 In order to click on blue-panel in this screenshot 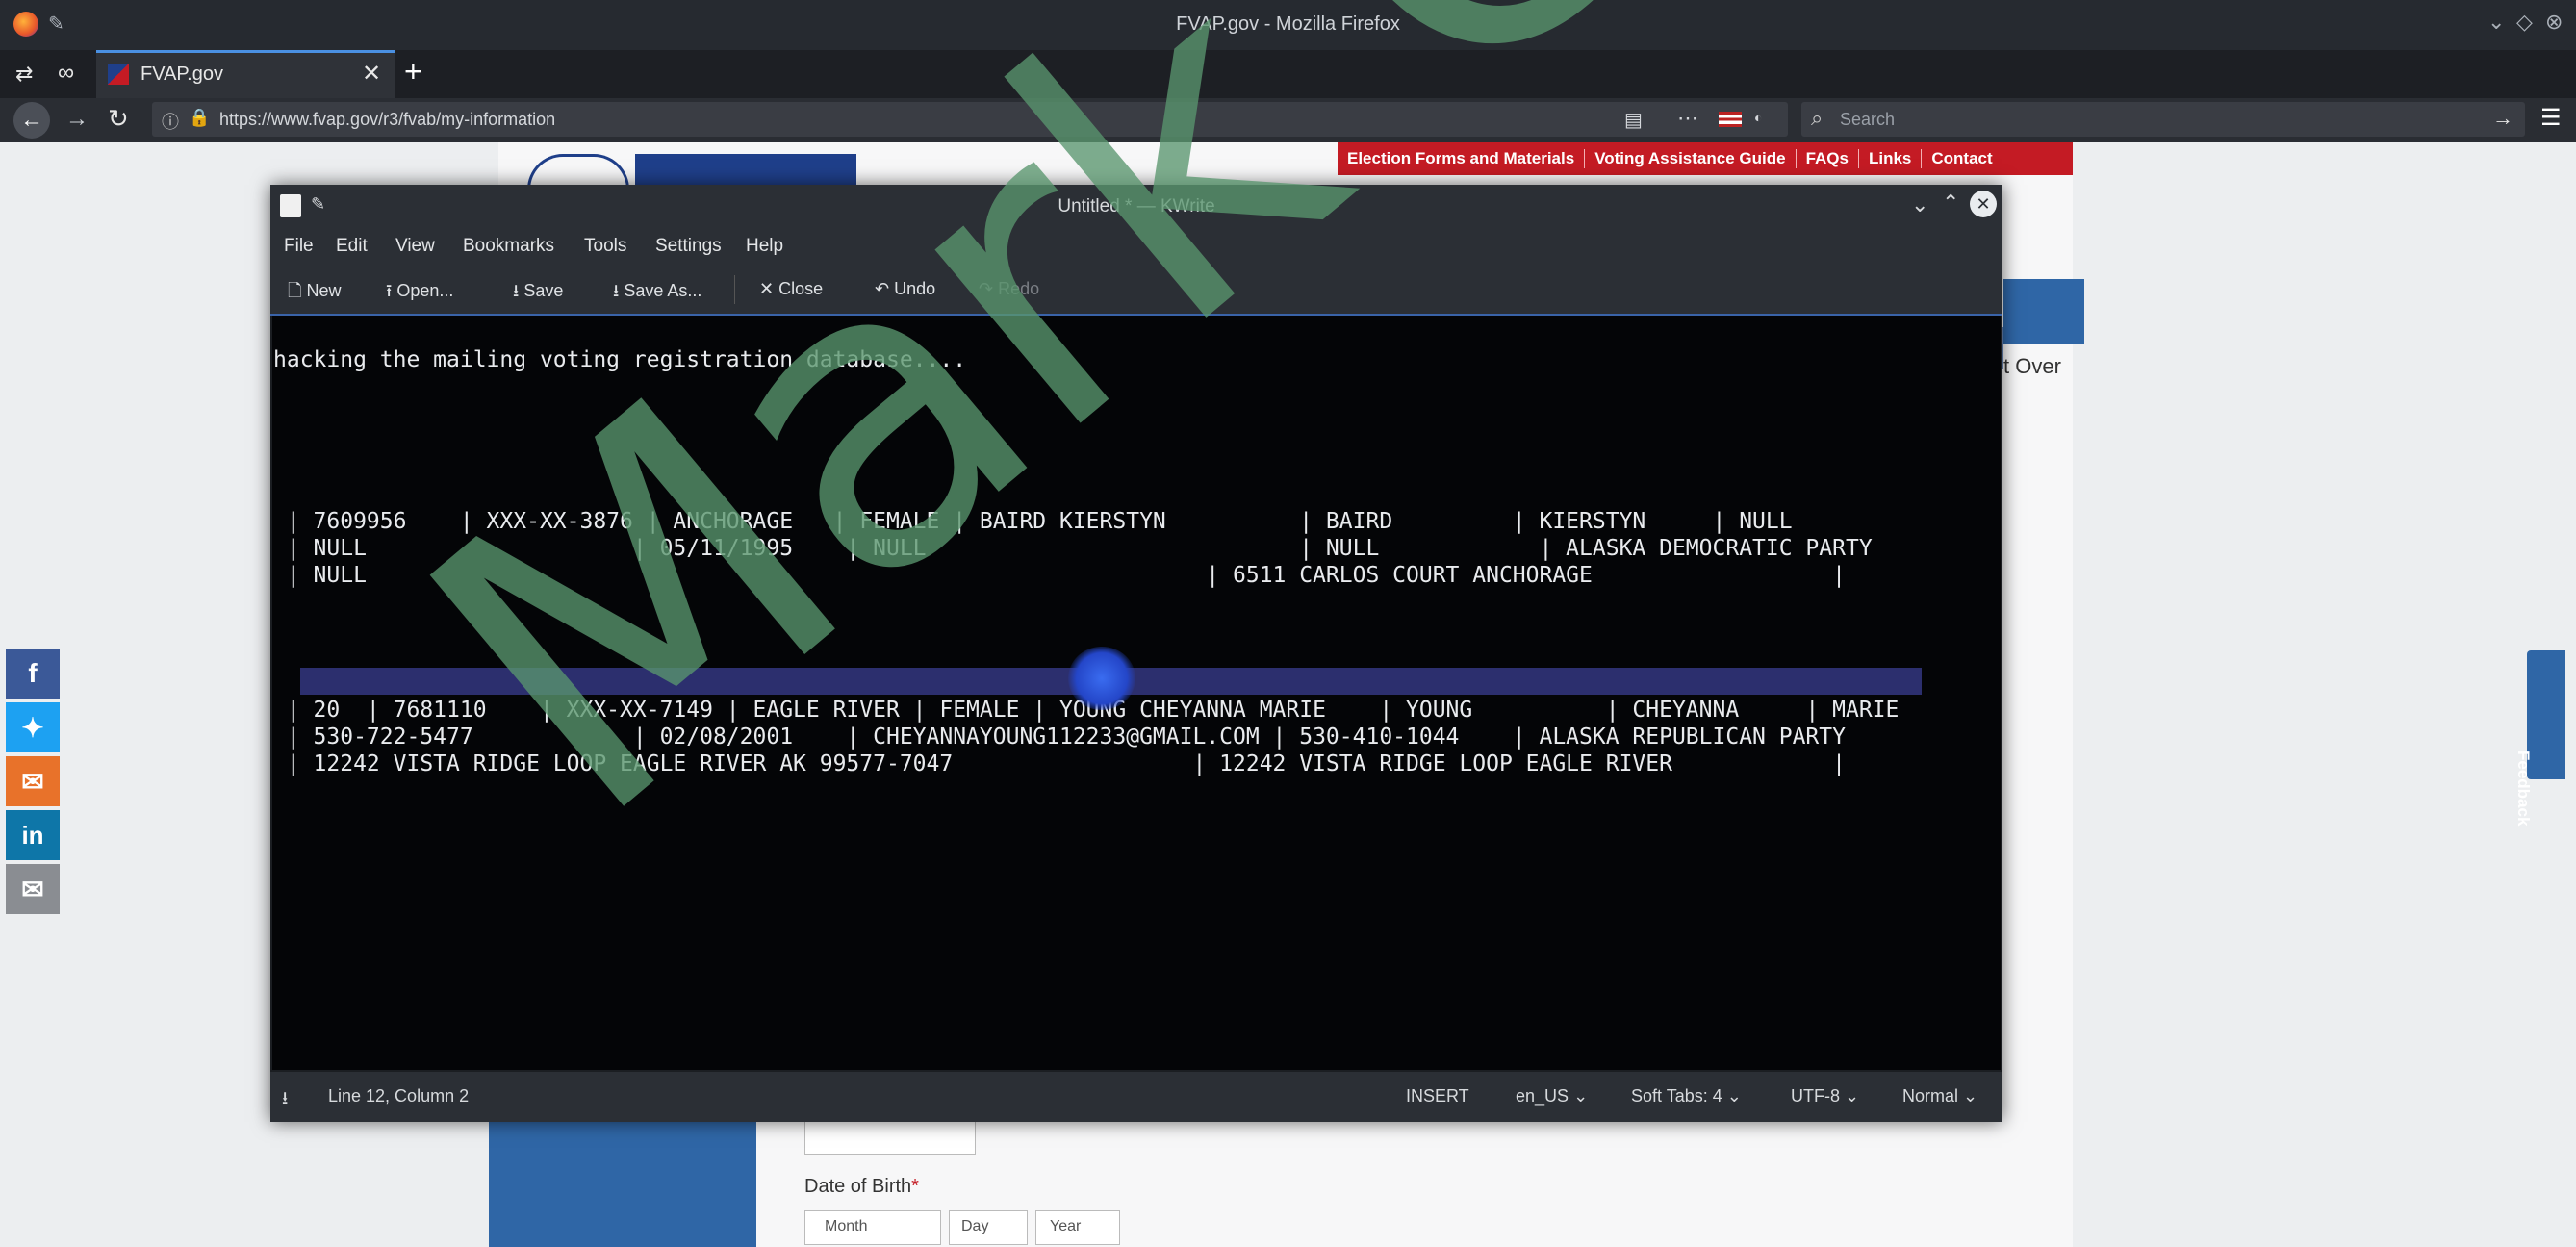, I will do `click(2043, 311)`.